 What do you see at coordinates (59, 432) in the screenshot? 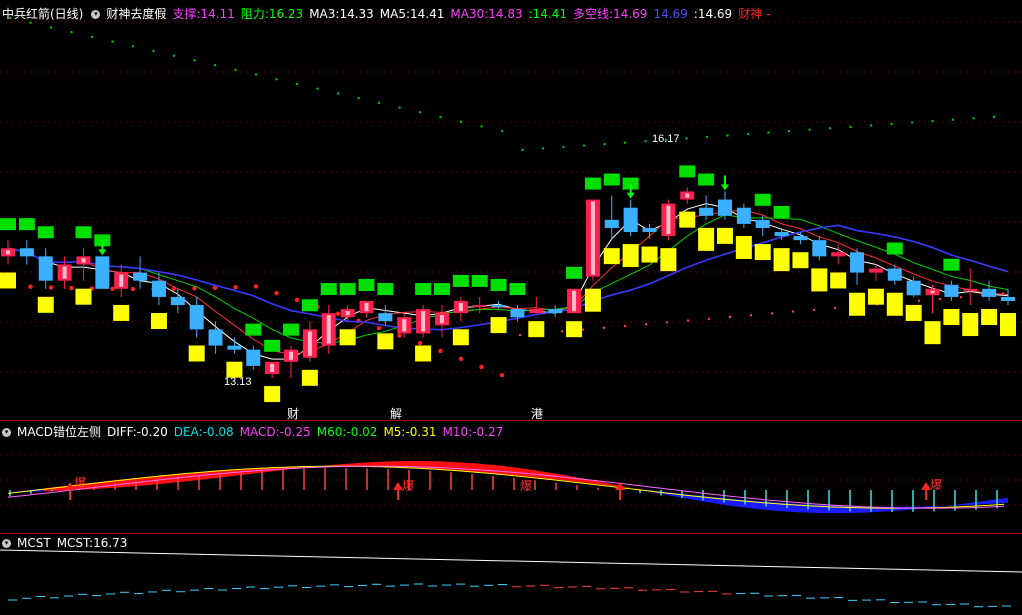
I see `macd-title: MACD错位左侧` at bounding box center [59, 432].